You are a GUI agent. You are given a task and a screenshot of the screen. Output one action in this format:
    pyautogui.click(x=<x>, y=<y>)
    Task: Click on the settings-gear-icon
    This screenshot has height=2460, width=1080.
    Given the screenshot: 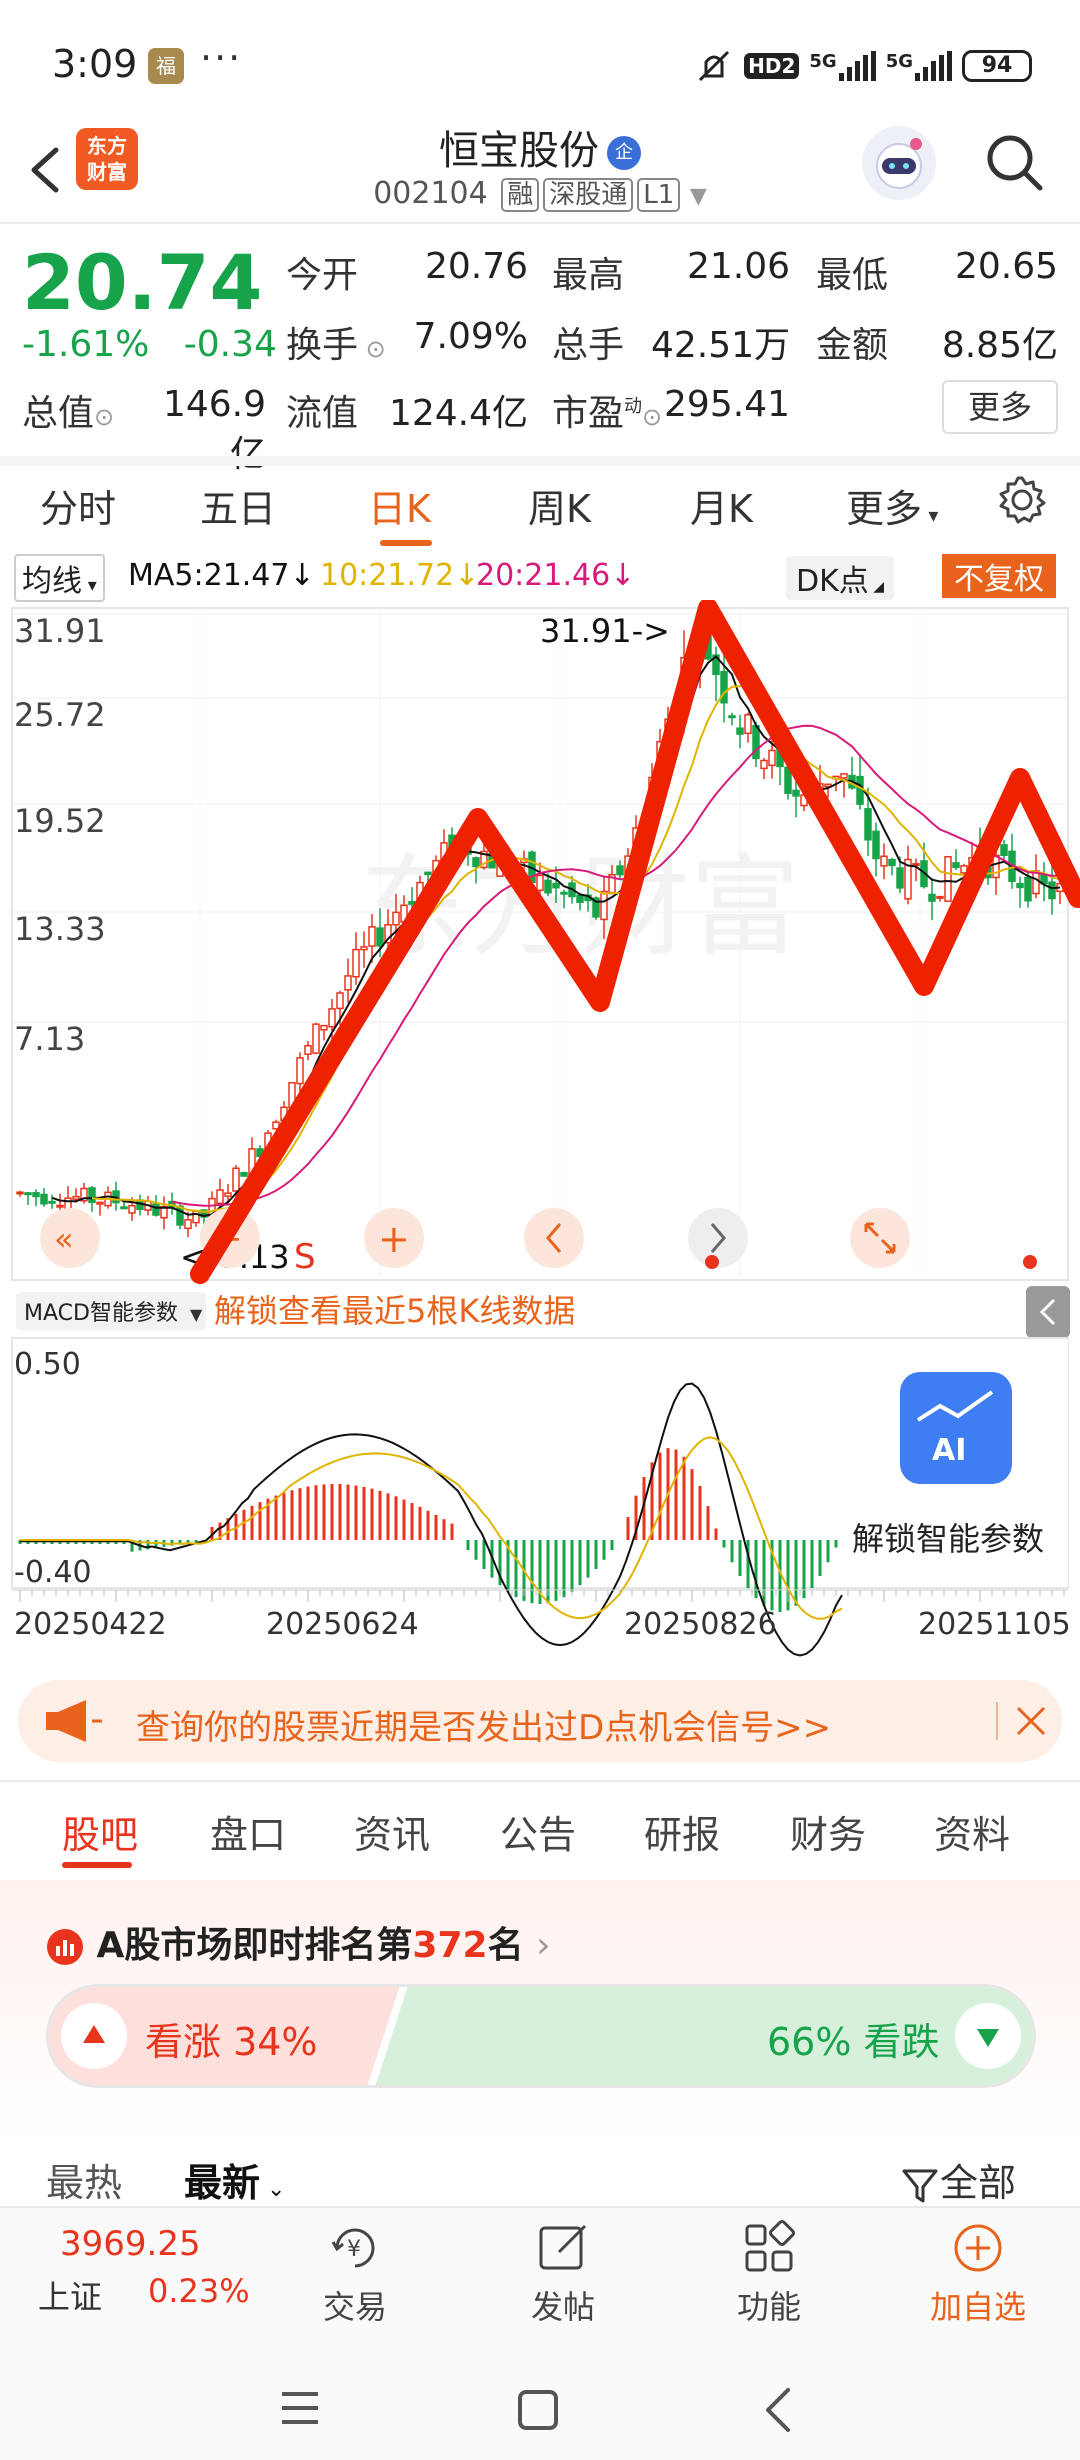 What is the action you would take?
    pyautogui.click(x=1022, y=500)
    